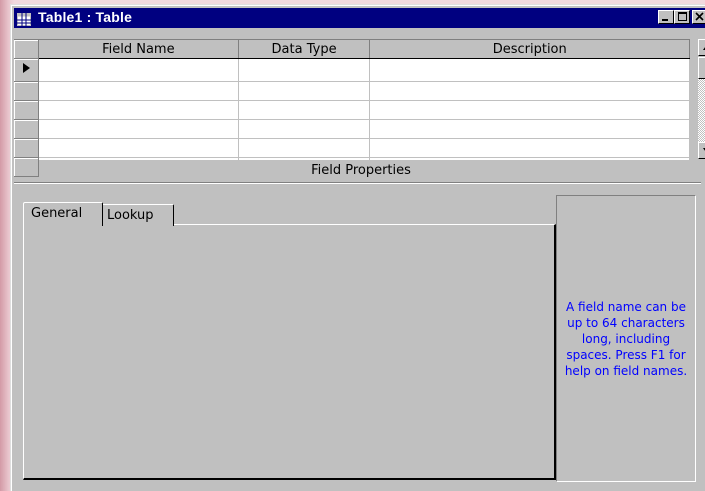 The height and width of the screenshot is (491, 705). I want to click on scroll-up-button, so click(701, 47).